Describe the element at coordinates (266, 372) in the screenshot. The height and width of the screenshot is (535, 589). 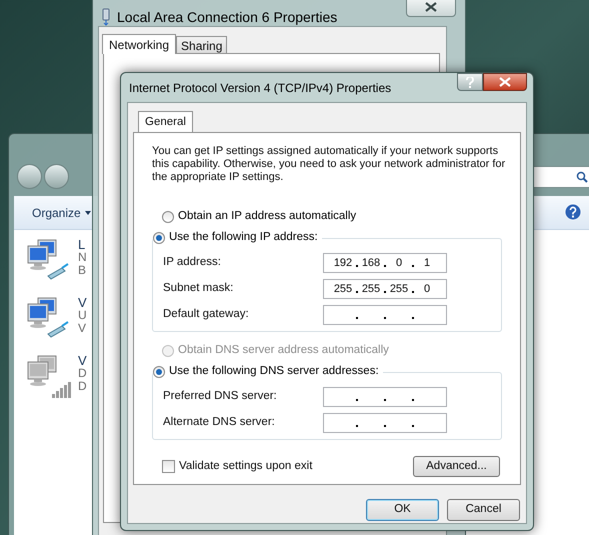
I see `radio-option: Use the following DNS server addresses:` at that location.